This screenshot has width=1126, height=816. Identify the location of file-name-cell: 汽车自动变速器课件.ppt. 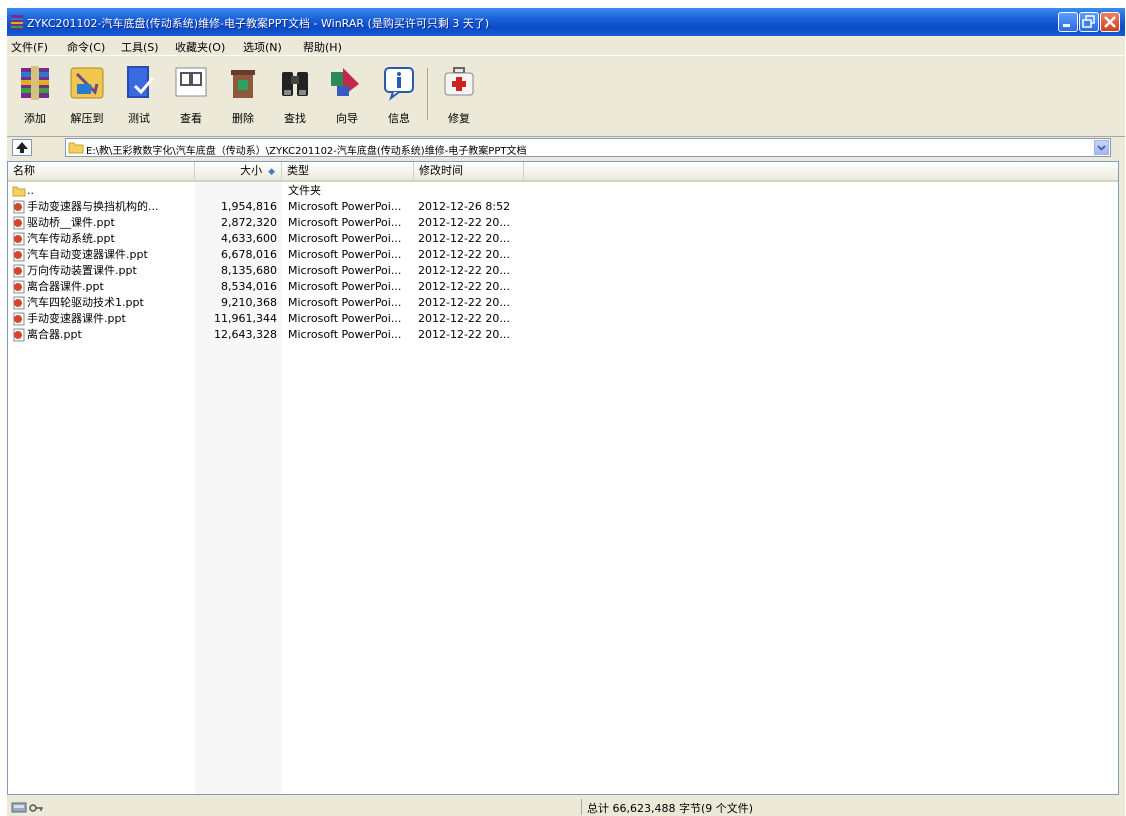
(102, 255).